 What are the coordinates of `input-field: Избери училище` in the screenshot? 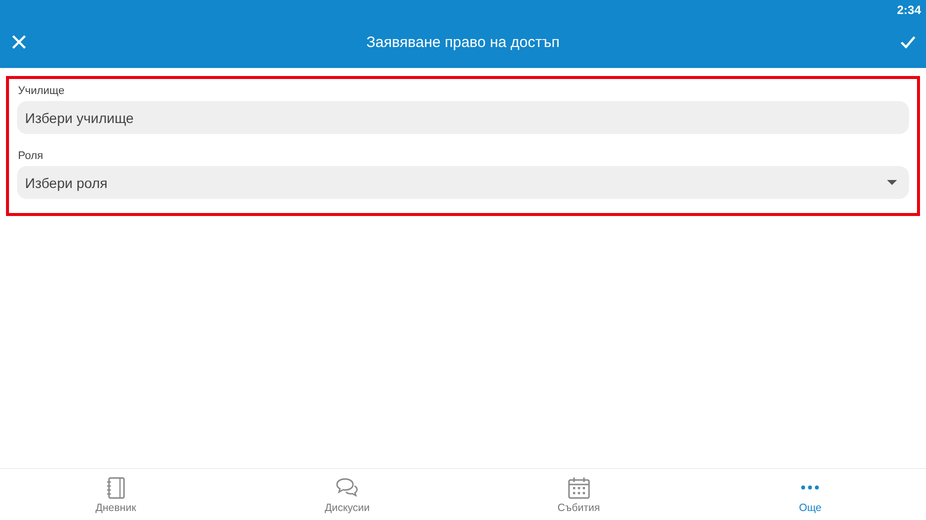 It's located at (463, 117).